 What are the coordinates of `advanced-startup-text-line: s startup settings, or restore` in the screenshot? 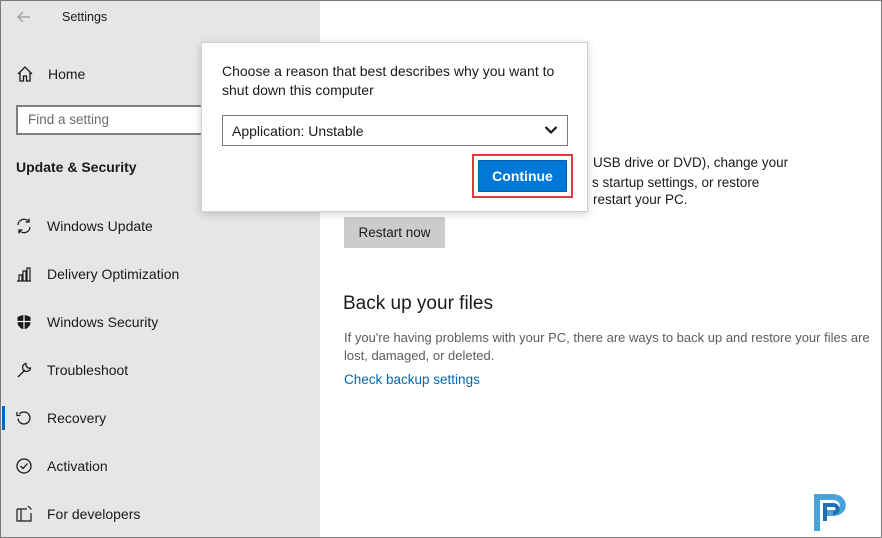 It's located at (676, 182).